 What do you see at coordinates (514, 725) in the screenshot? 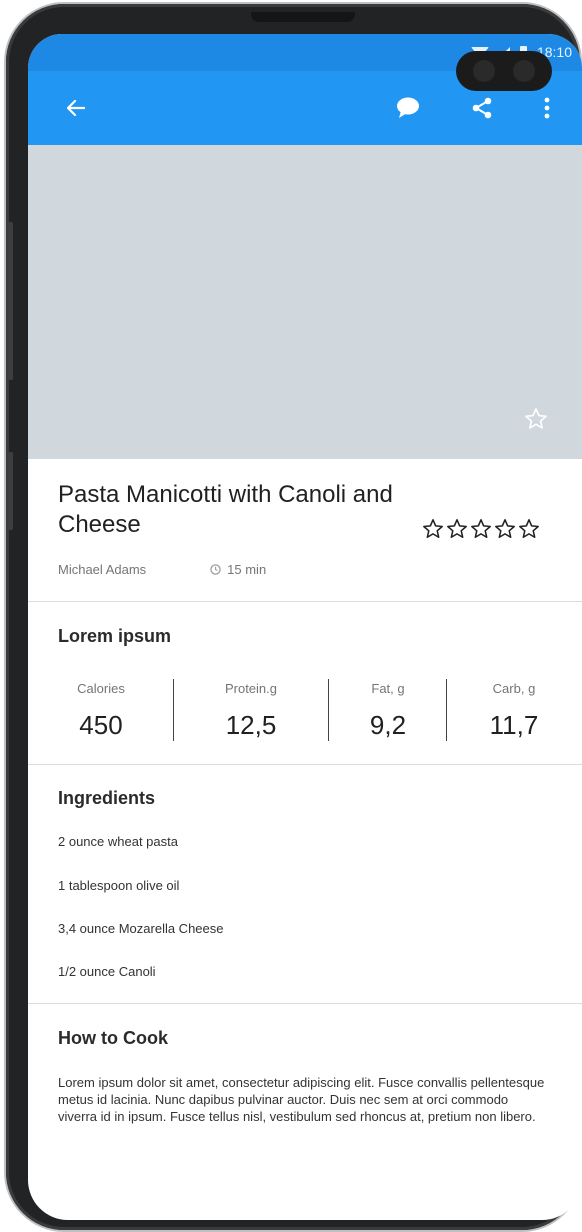
I see `nutrition-value-carb: 11,7` at bounding box center [514, 725].